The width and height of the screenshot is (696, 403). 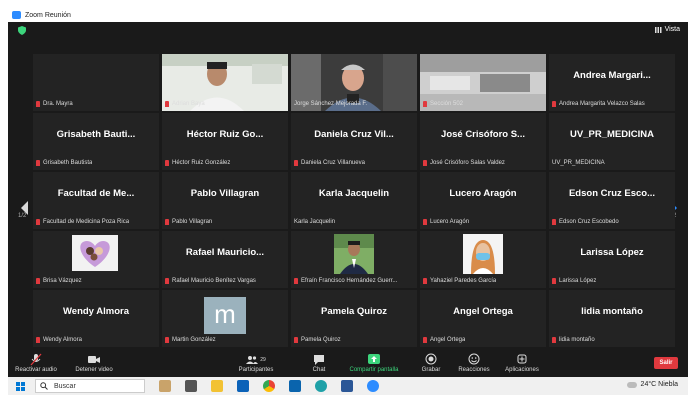 What do you see at coordinates (474, 363) in the screenshot?
I see `reactions-button: Reacciones` at bounding box center [474, 363].